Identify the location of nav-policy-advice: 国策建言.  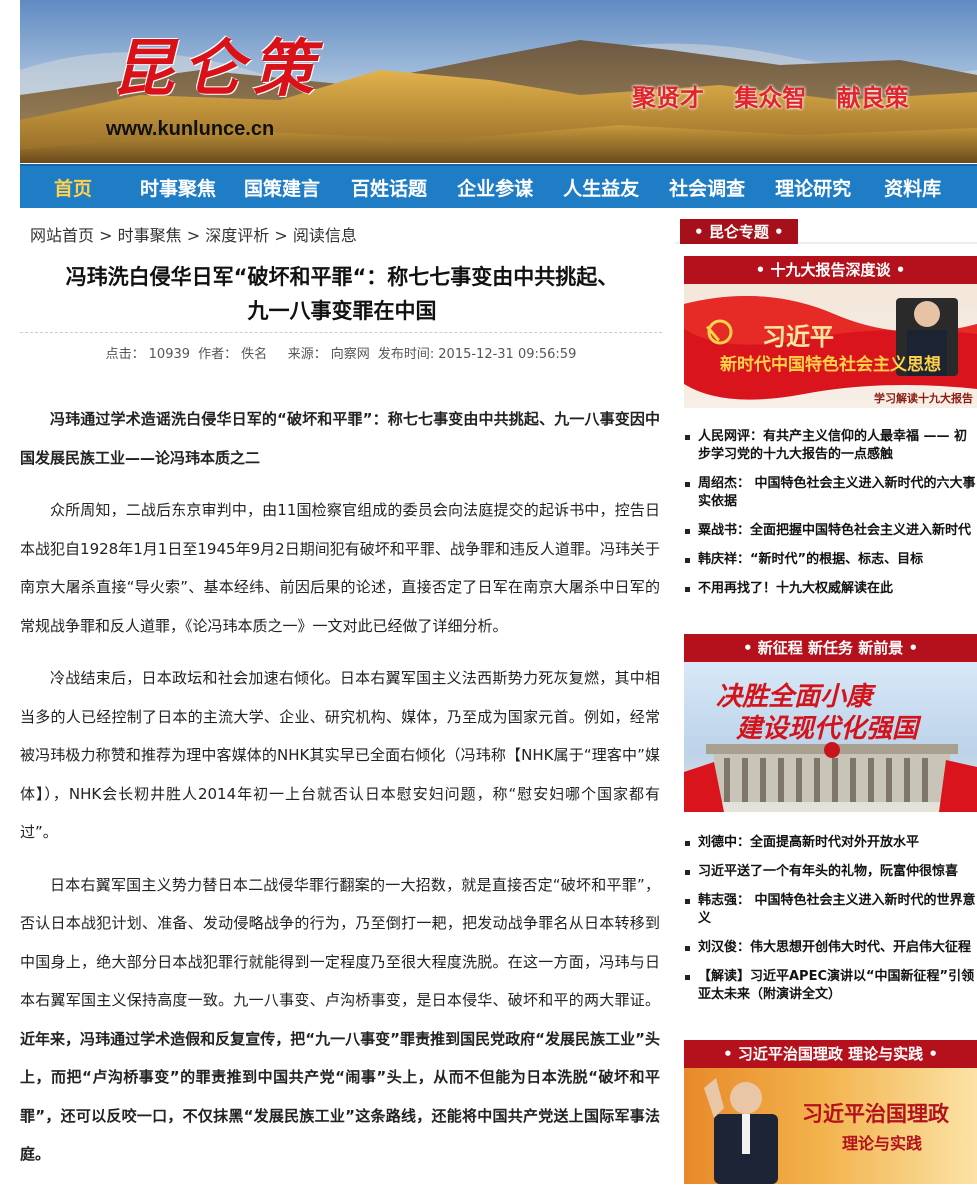
(282, 187).